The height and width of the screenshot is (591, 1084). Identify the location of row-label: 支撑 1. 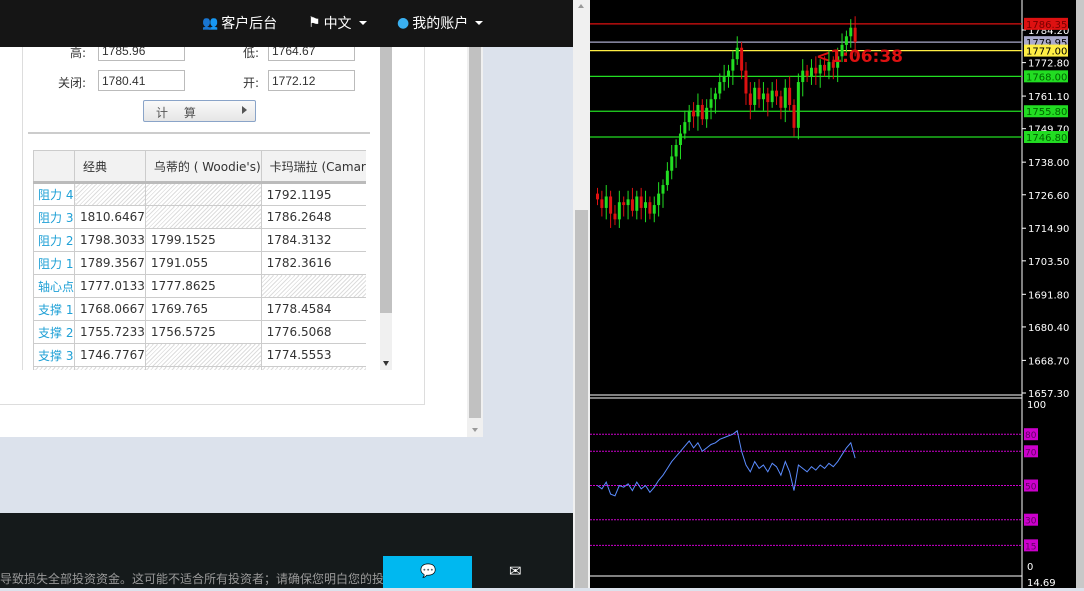
(54, 309).